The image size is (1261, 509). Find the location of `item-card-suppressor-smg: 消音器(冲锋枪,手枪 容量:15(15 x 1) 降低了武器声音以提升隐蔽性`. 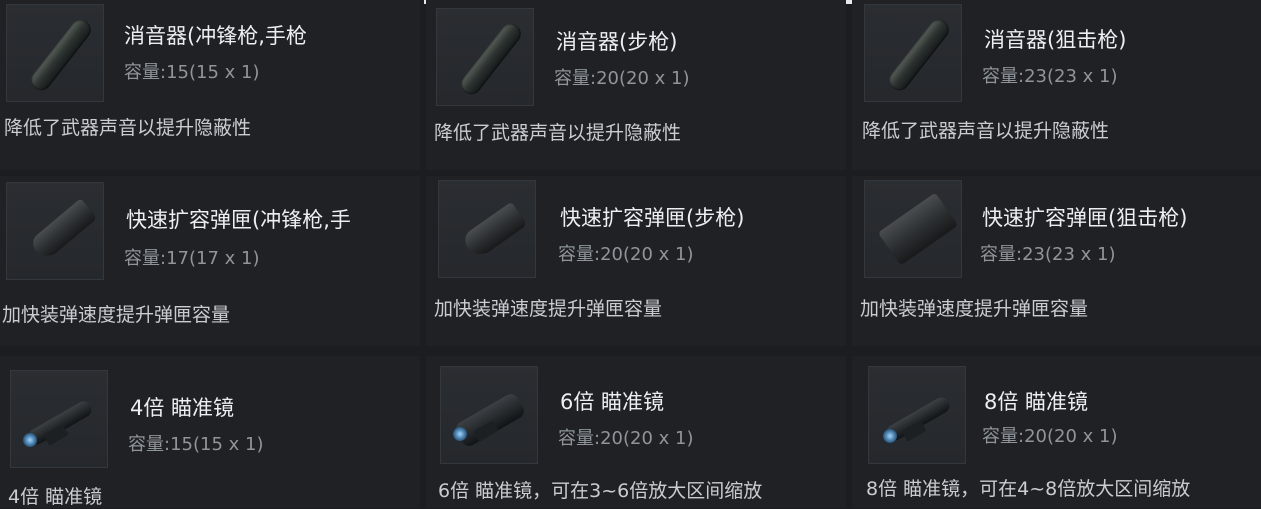

item-card-suppressor-smg: 消音器(冲锋枪,手枪 容量:15(15 x 1) 降低了武器声音以提升隐蔽性 is located at coordinates (210, 85).